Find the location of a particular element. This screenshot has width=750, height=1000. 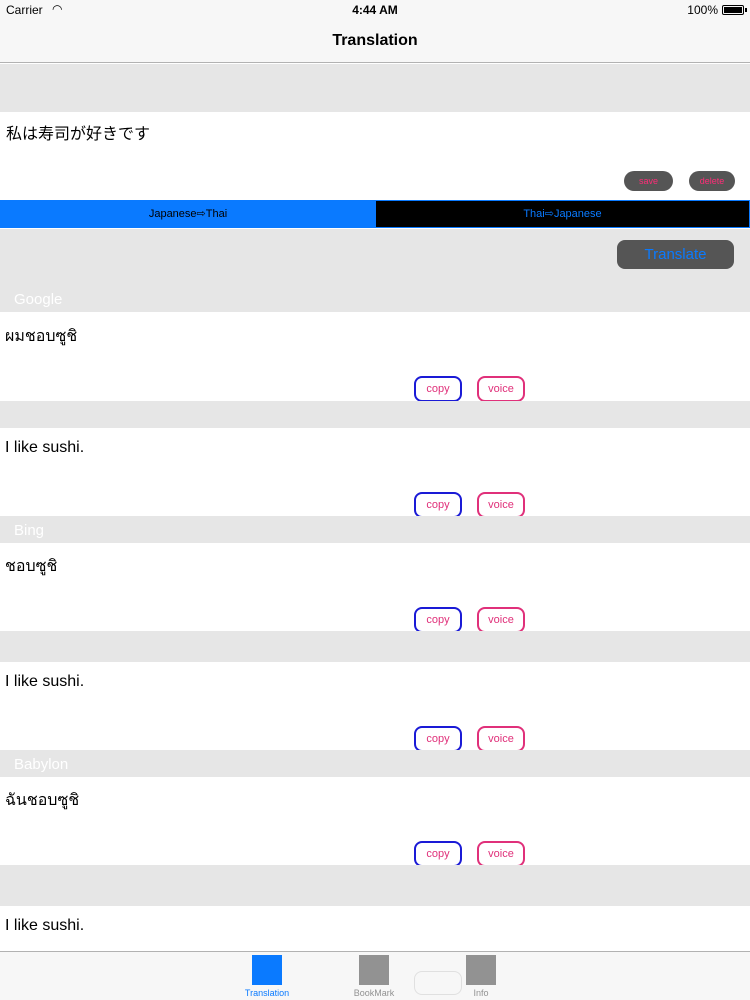

section-header-bing is located at coordinates (375, 529).